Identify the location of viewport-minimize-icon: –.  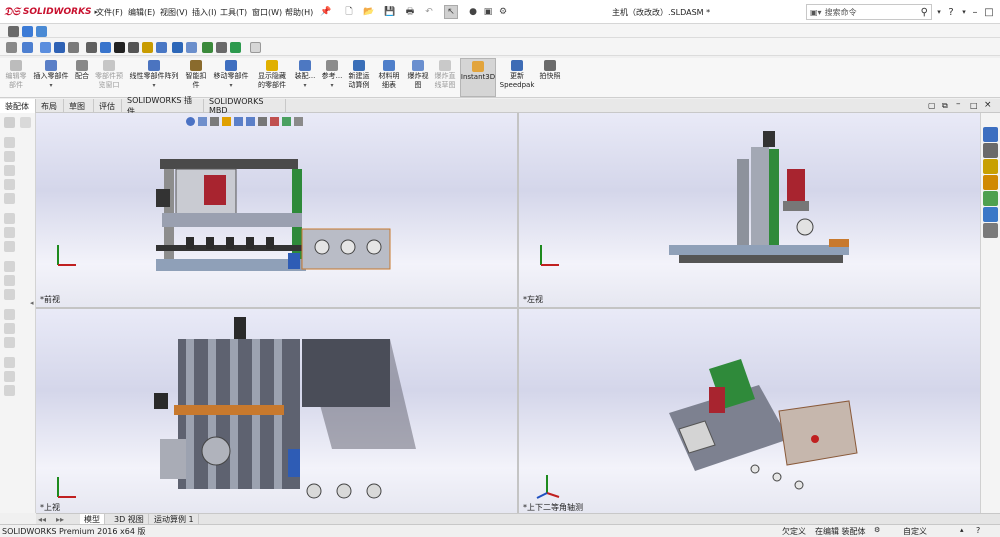
(958, 104).